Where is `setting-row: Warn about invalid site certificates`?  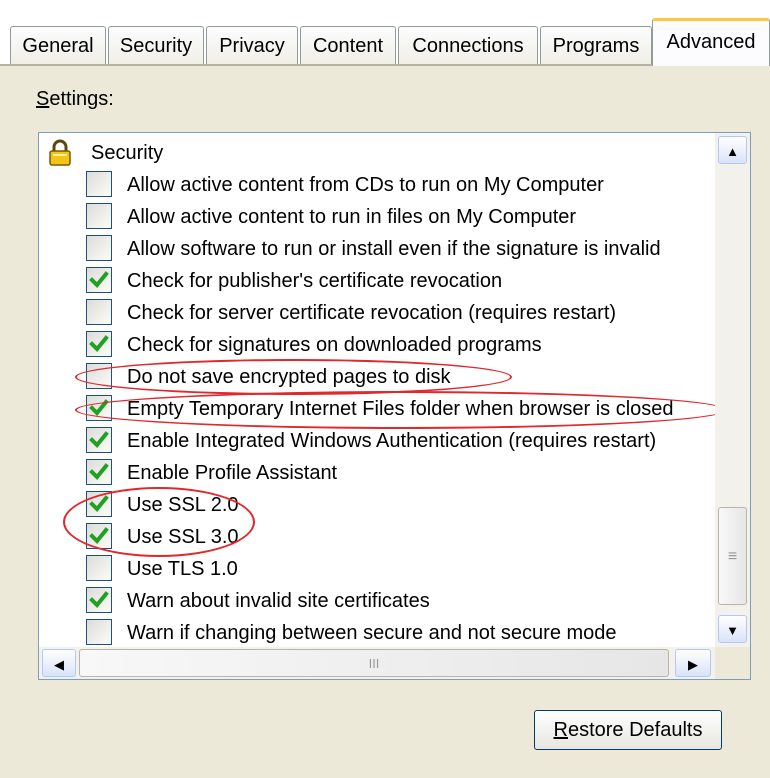 setting-row: Warn about invalid site certificates is located at coordinates (377, 601).